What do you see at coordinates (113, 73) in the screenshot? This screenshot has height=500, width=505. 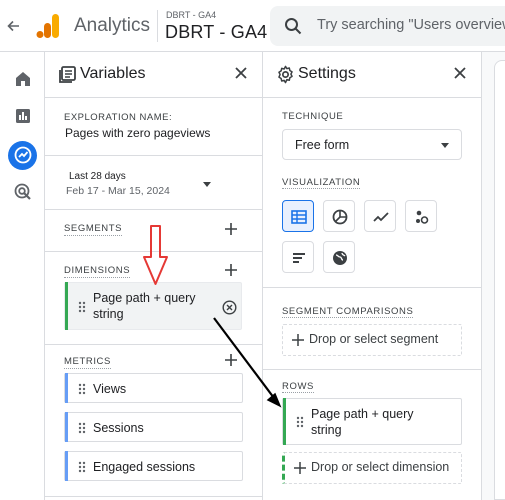 I see `variables-title: Variables` at bounding box center [113, 73].